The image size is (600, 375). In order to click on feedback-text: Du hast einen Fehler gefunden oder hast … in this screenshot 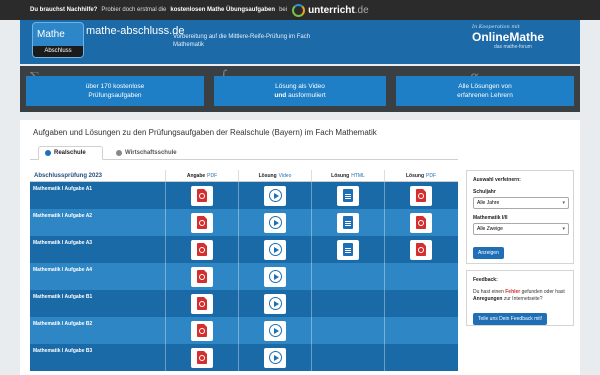, I will do `click(519, 295)`.